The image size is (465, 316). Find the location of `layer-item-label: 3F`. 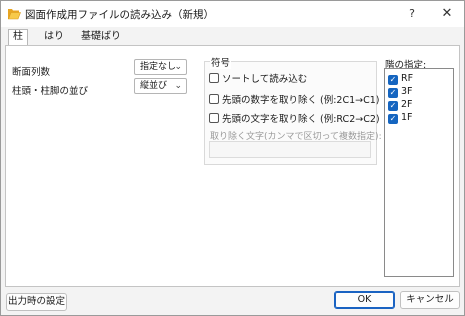

layer-item-label: 3F is located at coordinates (407, 91).